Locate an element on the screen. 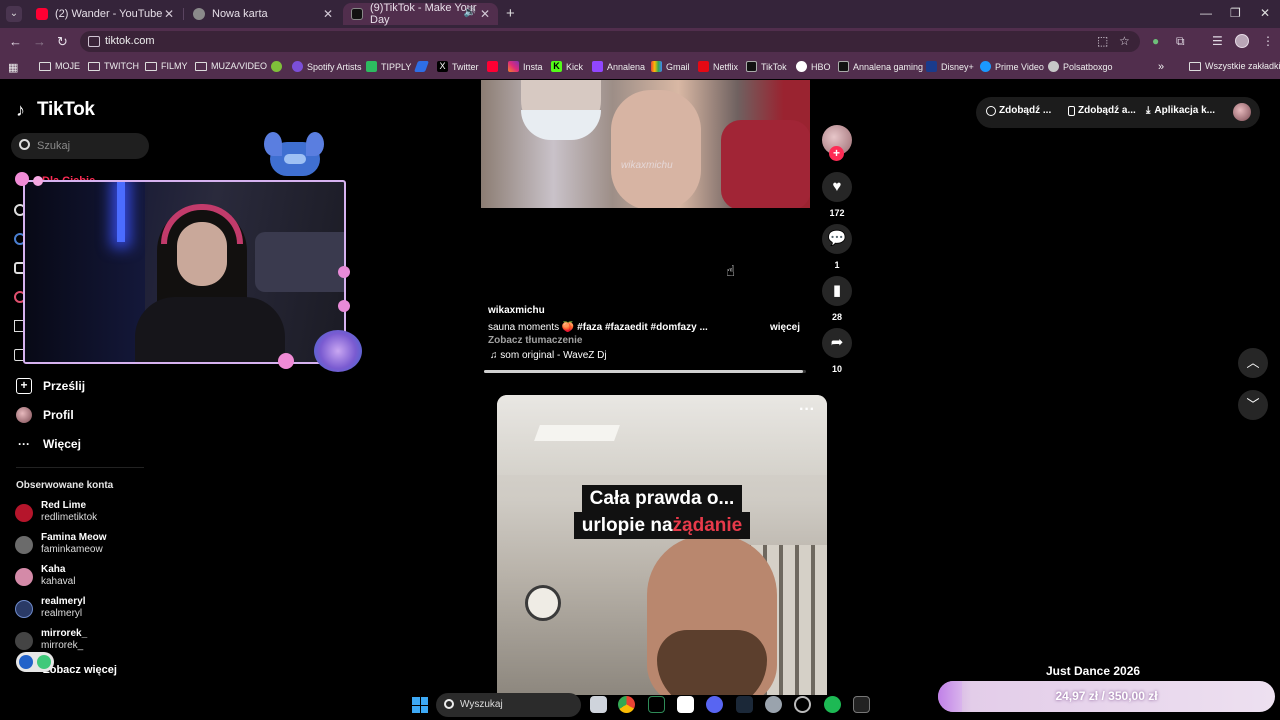  share-button: ➦ is located at coordinates (837, 343).